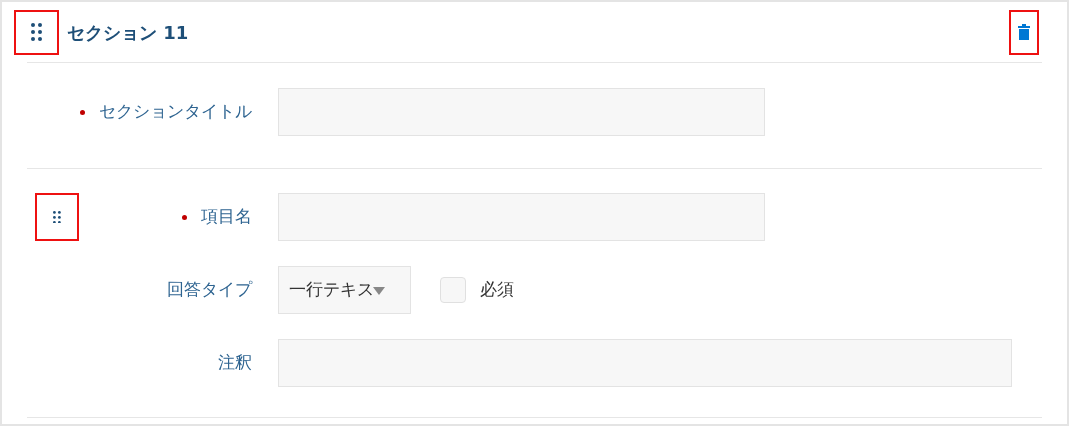  What do you see at coordinates (453, 290) in the screenshot?
I see `checkbox` at bounding box center [453, 290].